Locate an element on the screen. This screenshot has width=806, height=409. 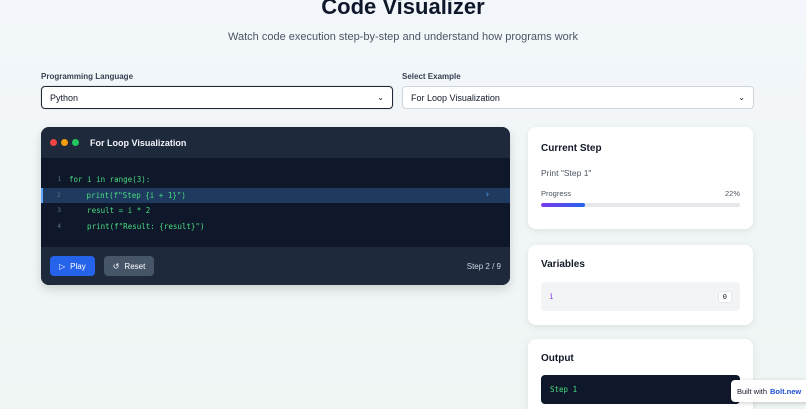
line-number: 2 is located at coordinates (58, 195).